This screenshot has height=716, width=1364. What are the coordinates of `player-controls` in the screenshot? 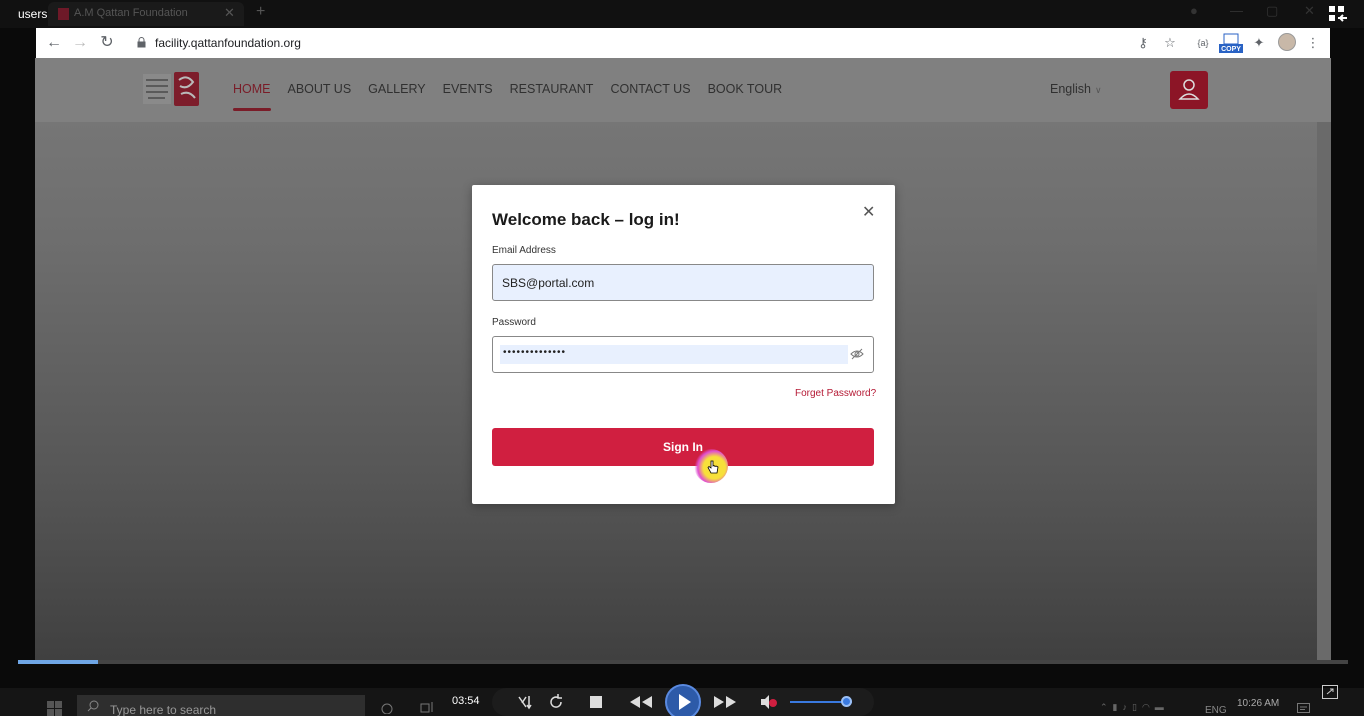 It's located at (683, 700).